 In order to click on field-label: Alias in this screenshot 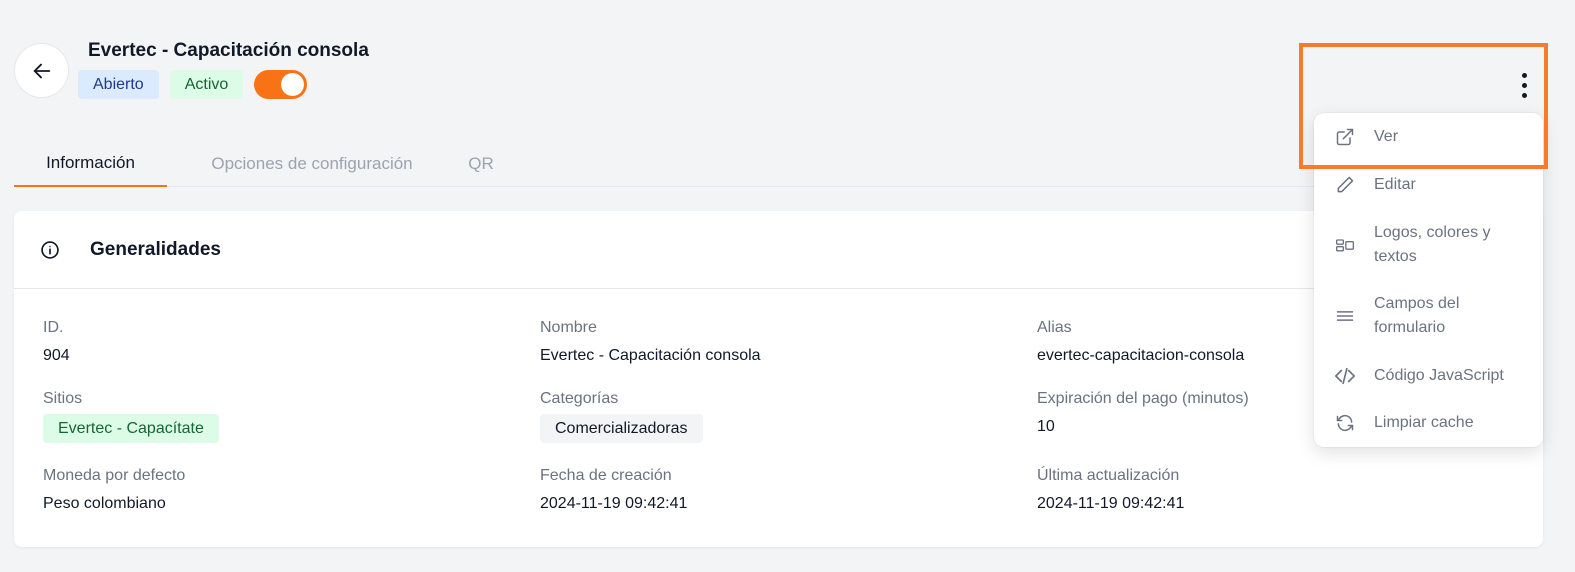, I will do `click(1054, 327)`.